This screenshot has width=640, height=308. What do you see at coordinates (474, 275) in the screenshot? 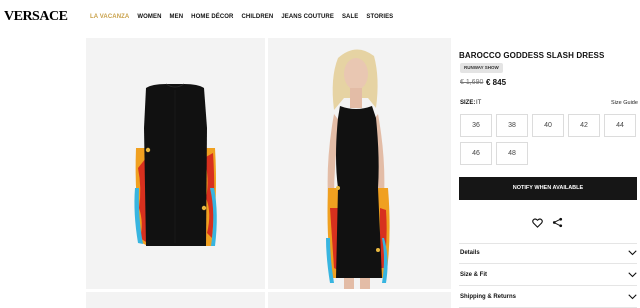
I see `accordion-size-fit-label: Size & Fit` at bounding box center [474, 275].